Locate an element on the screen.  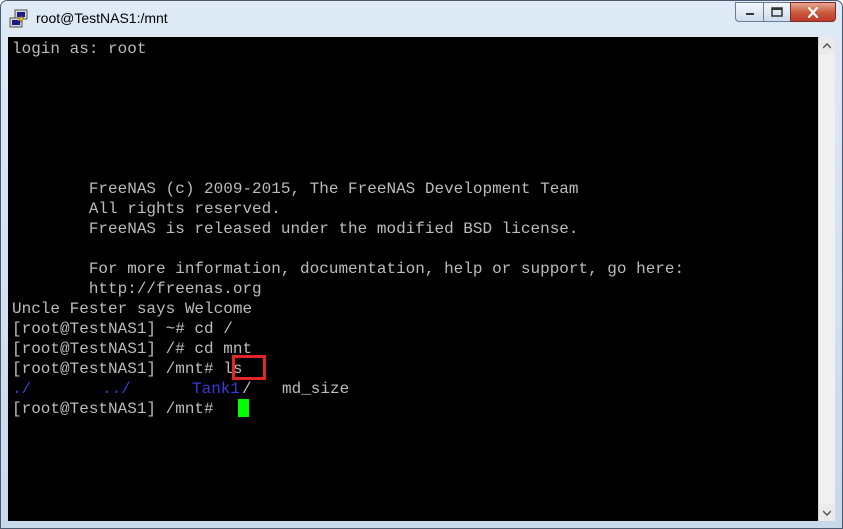
window-title: root@TestNAS1:/mnt is located at coordinates (102, 18).